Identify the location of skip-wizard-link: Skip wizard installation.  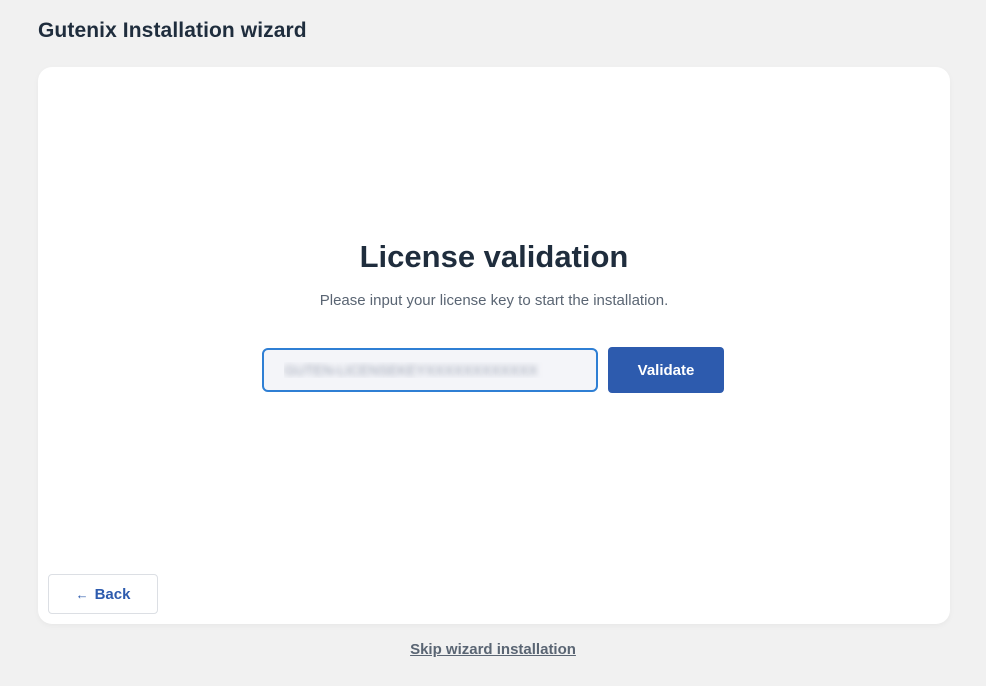
(493, 649).